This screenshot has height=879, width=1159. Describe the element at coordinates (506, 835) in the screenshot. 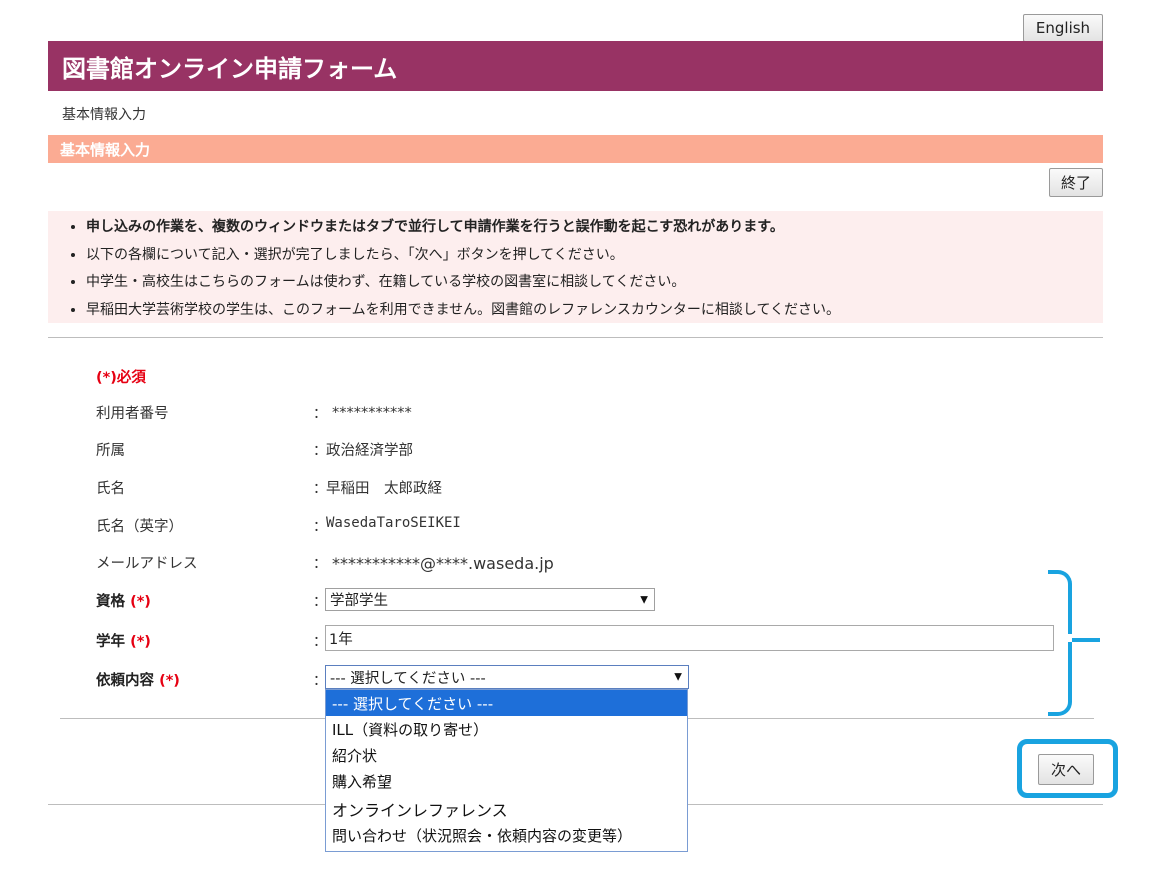

I see `option-item: 問い合わせ（状況照会・依頼内容の変更等）` at that location.